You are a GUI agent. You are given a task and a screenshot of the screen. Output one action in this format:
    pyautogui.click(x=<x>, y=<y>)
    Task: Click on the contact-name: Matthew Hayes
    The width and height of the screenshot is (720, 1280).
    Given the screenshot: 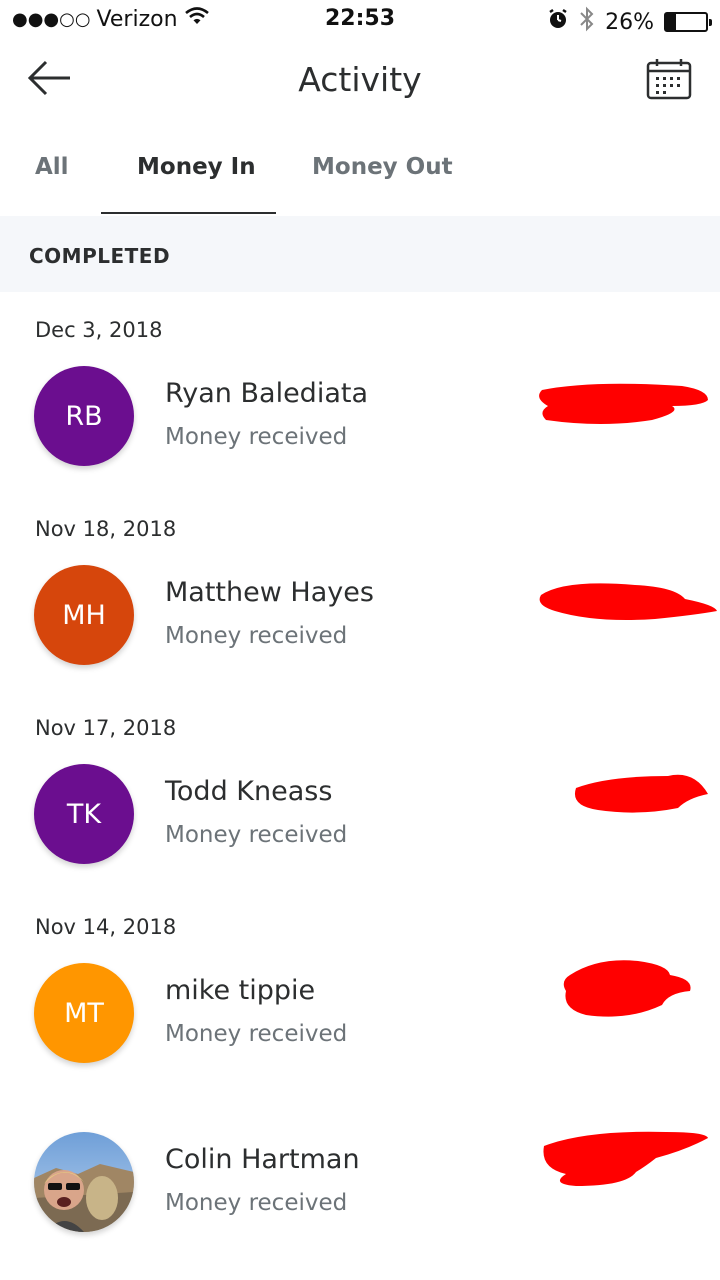 What is the action you would take?
    pyautogui.click(x=269, y=592)
    